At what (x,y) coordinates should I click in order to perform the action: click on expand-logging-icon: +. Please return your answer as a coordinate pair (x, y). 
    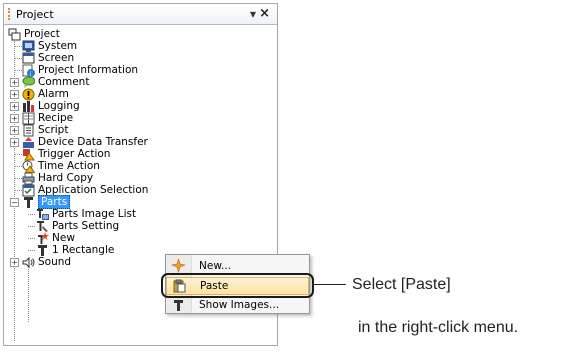
    Looking at the image, I should click on (14, 106).